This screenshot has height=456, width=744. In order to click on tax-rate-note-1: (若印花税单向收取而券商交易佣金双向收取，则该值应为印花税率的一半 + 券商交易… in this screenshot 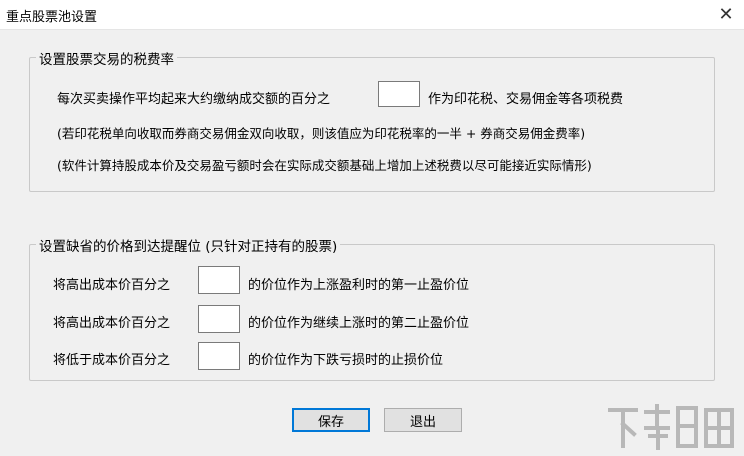, I will do `click(321, 133)`.